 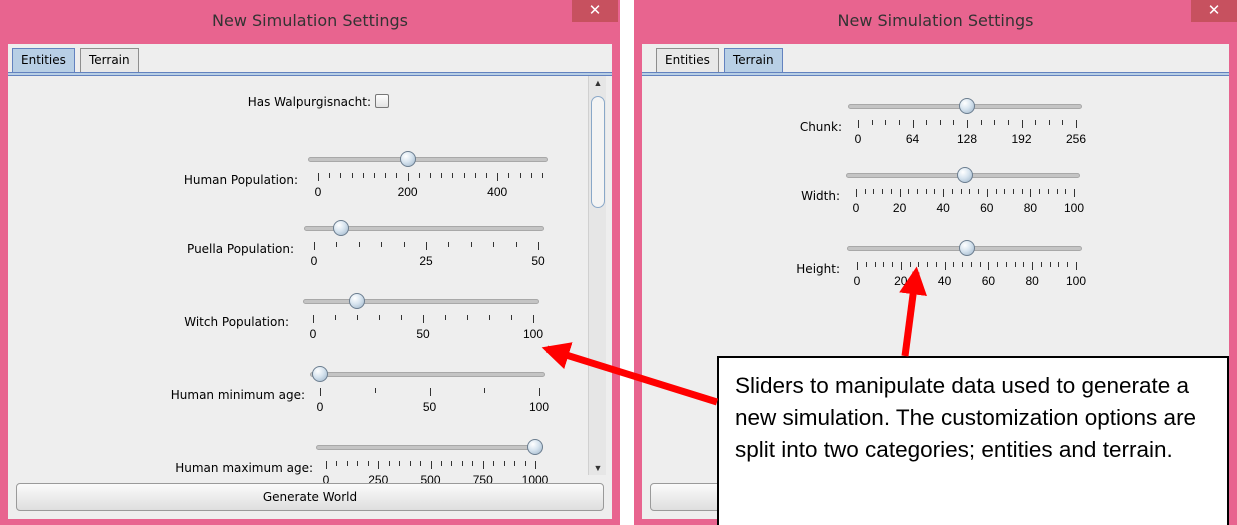 I want to click on human-population-slider-track, so click(x=428, y=159).